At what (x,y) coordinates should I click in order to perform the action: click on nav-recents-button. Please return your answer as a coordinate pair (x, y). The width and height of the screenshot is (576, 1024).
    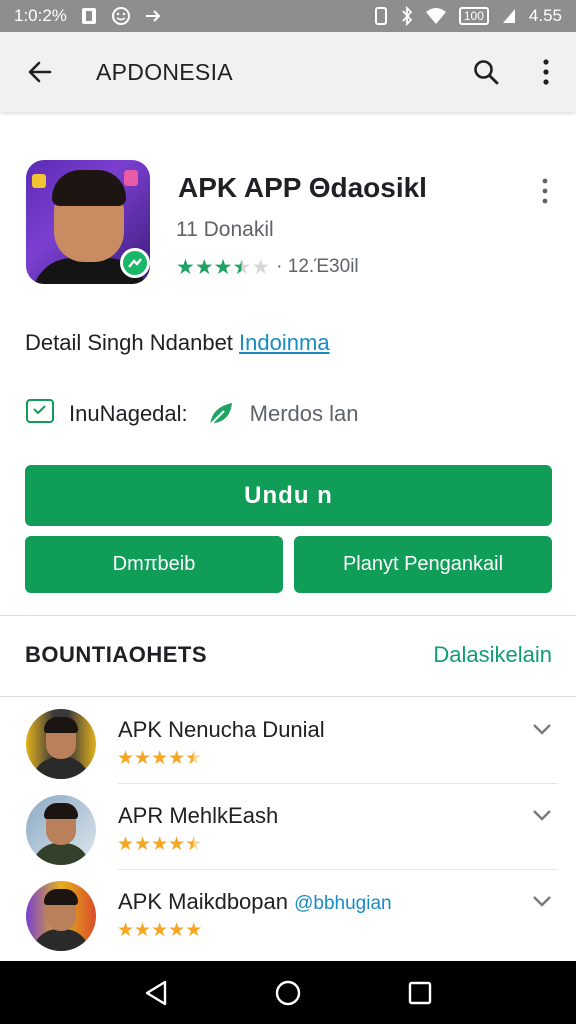
    Looking at the image, I should click on (420, 993).